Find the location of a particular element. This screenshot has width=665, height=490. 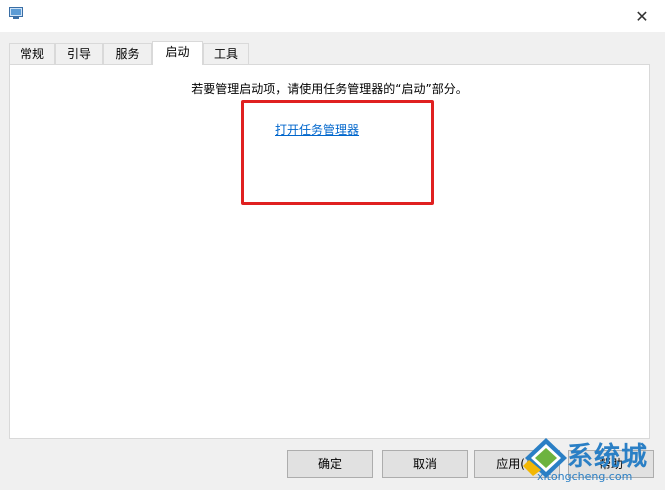

open-task-manager-link: 打开任务管理器 is located at coordinates (317, 129).